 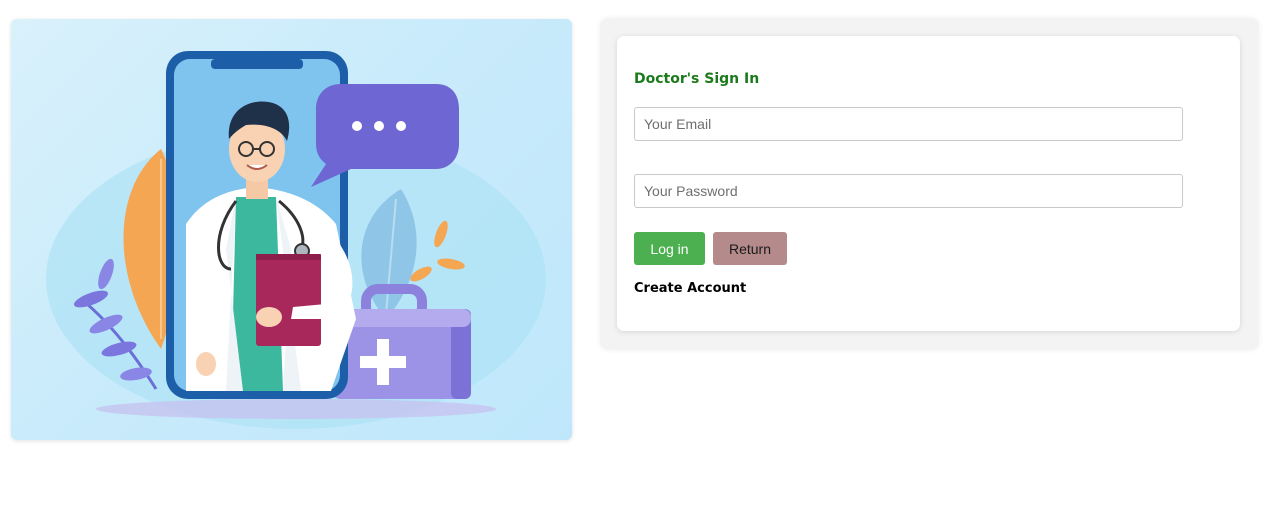 I want to click on password-input, so click(x=908, y=191).